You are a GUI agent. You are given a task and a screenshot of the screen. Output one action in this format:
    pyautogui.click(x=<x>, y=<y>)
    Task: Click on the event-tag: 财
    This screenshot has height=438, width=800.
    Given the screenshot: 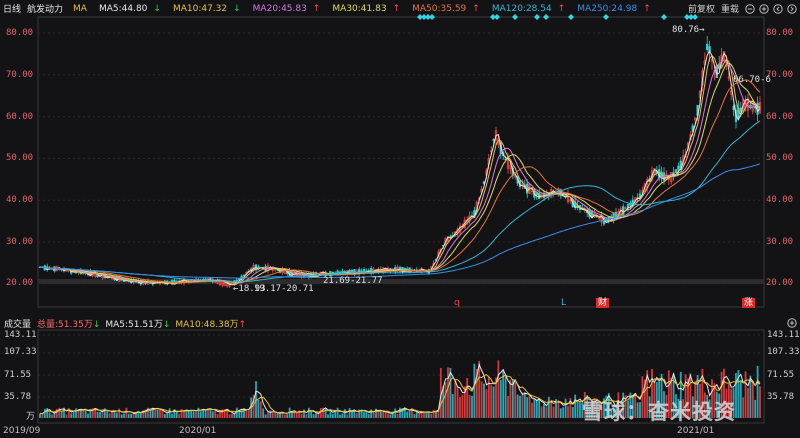 What is the action you would take?
    pyautogui.click(x=603, y=303)
    